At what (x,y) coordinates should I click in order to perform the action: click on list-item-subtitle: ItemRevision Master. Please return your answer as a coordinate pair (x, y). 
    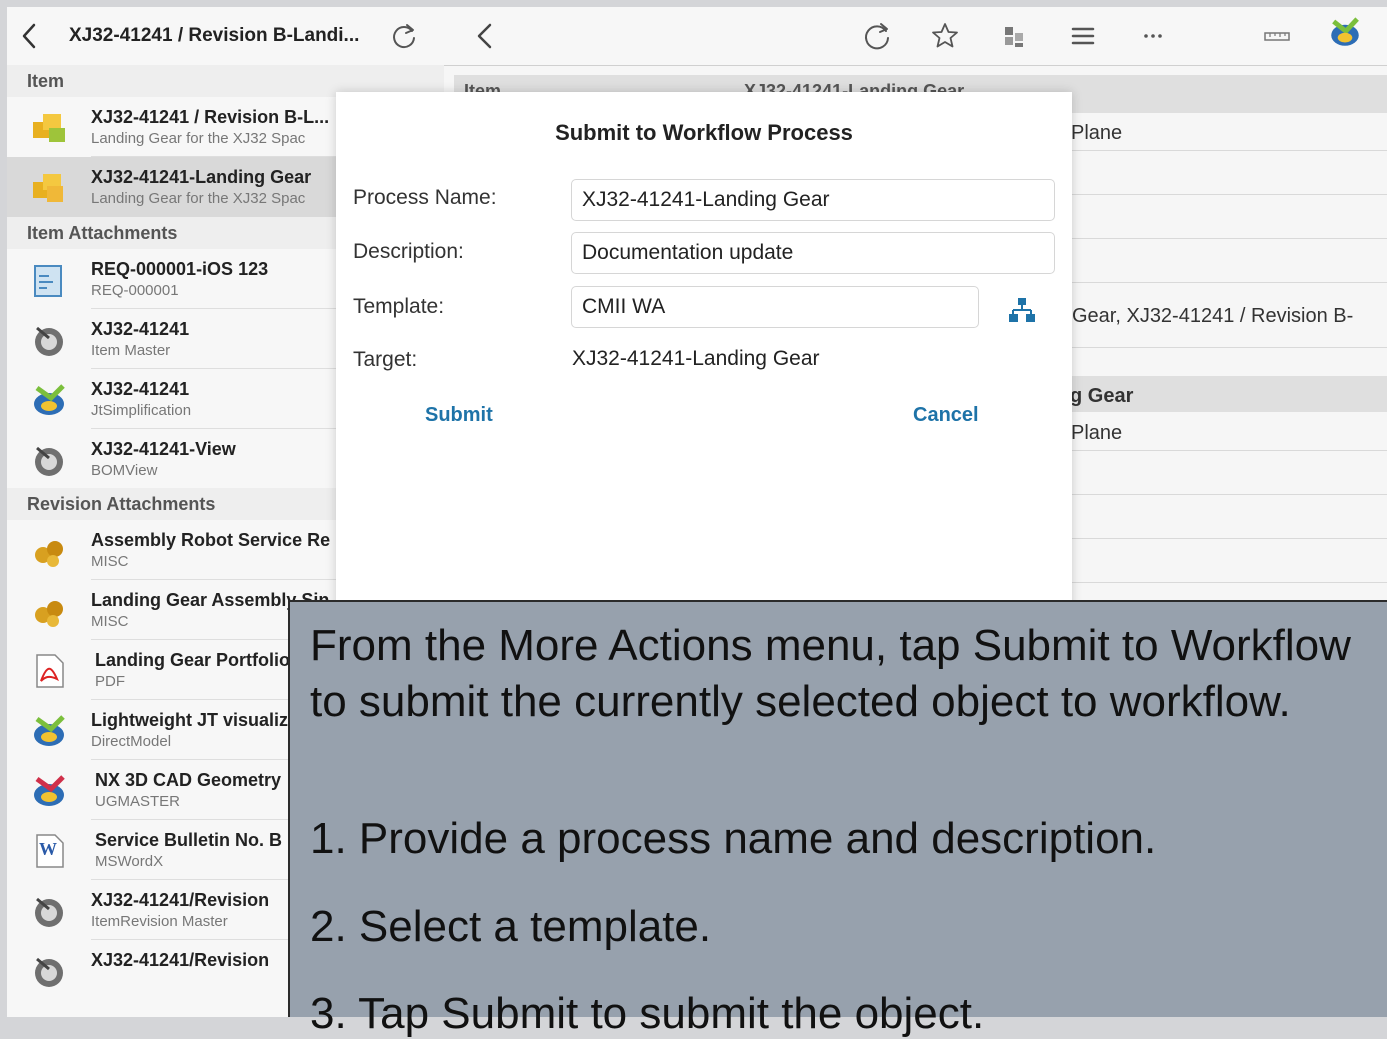
    Looking at the image, I should click on (159, 921).